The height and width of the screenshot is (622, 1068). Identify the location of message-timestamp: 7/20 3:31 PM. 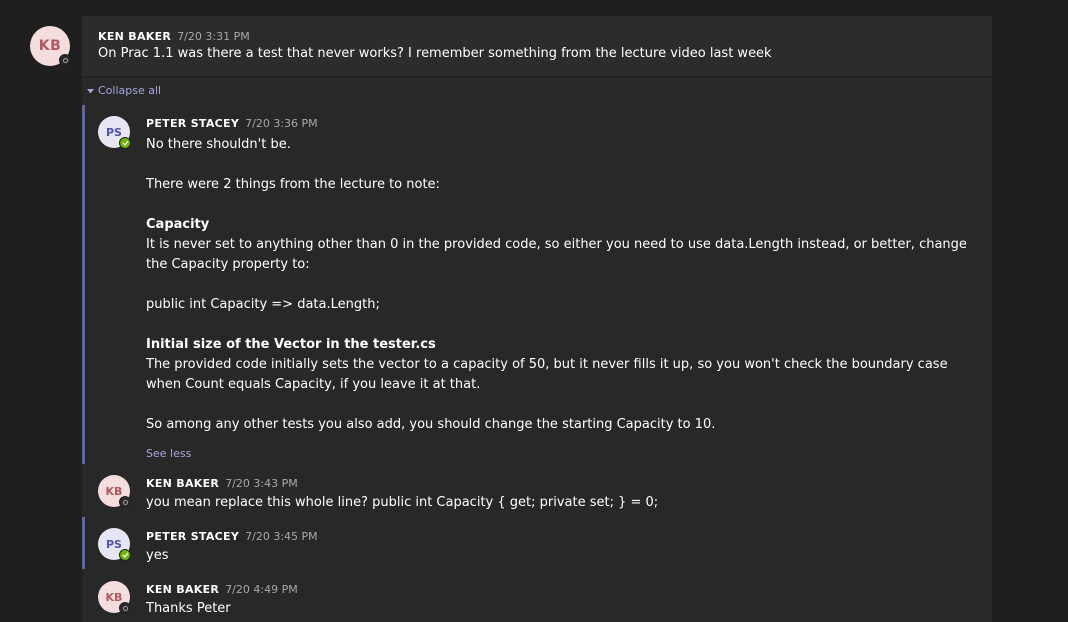
(213, 36).